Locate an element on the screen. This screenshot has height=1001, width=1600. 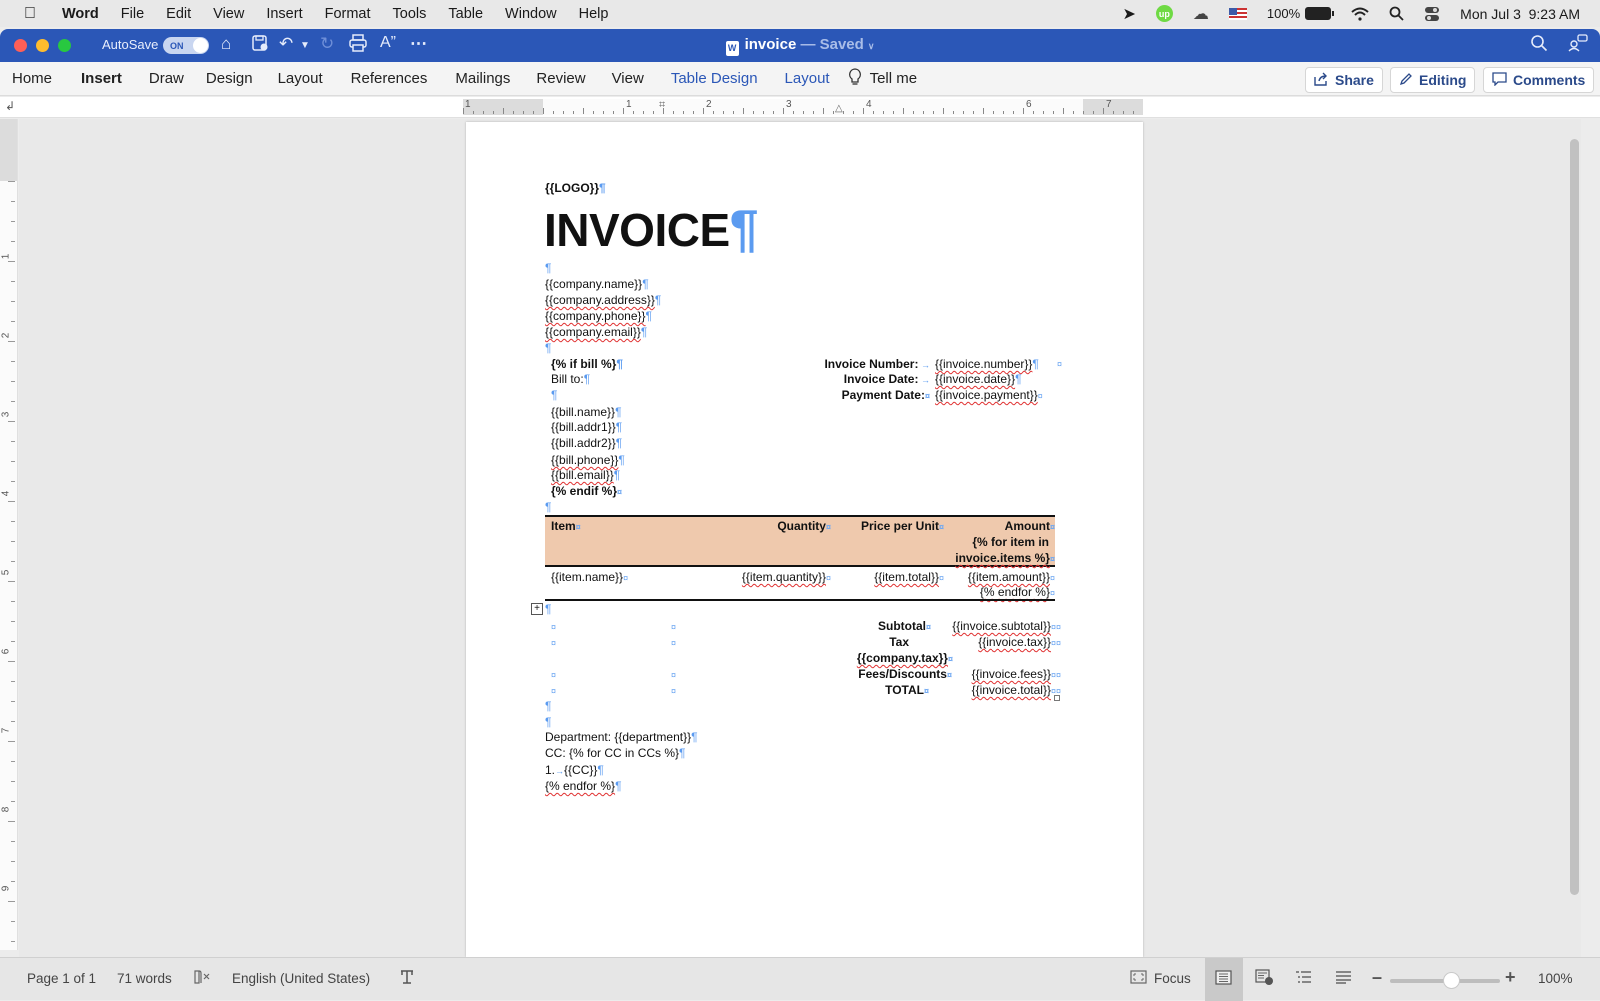
zoom-level: 100% is located at coordinates (1555, 978).